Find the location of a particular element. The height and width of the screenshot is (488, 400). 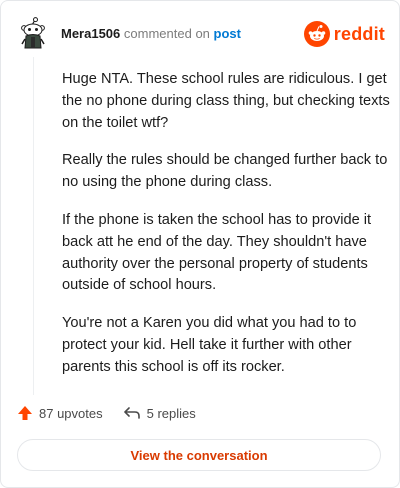

comment-header: Mera1506 commented on post is located at coordinates (151, 34).